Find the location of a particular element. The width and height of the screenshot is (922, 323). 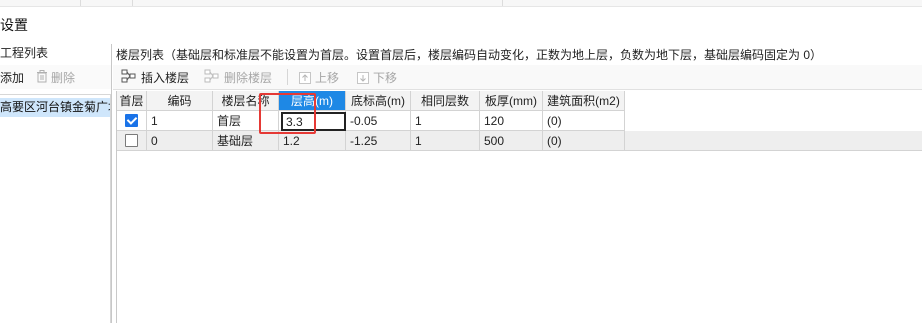

col-header-floor-area: 建筑面积(m2) is located at coordinates (584, 101).